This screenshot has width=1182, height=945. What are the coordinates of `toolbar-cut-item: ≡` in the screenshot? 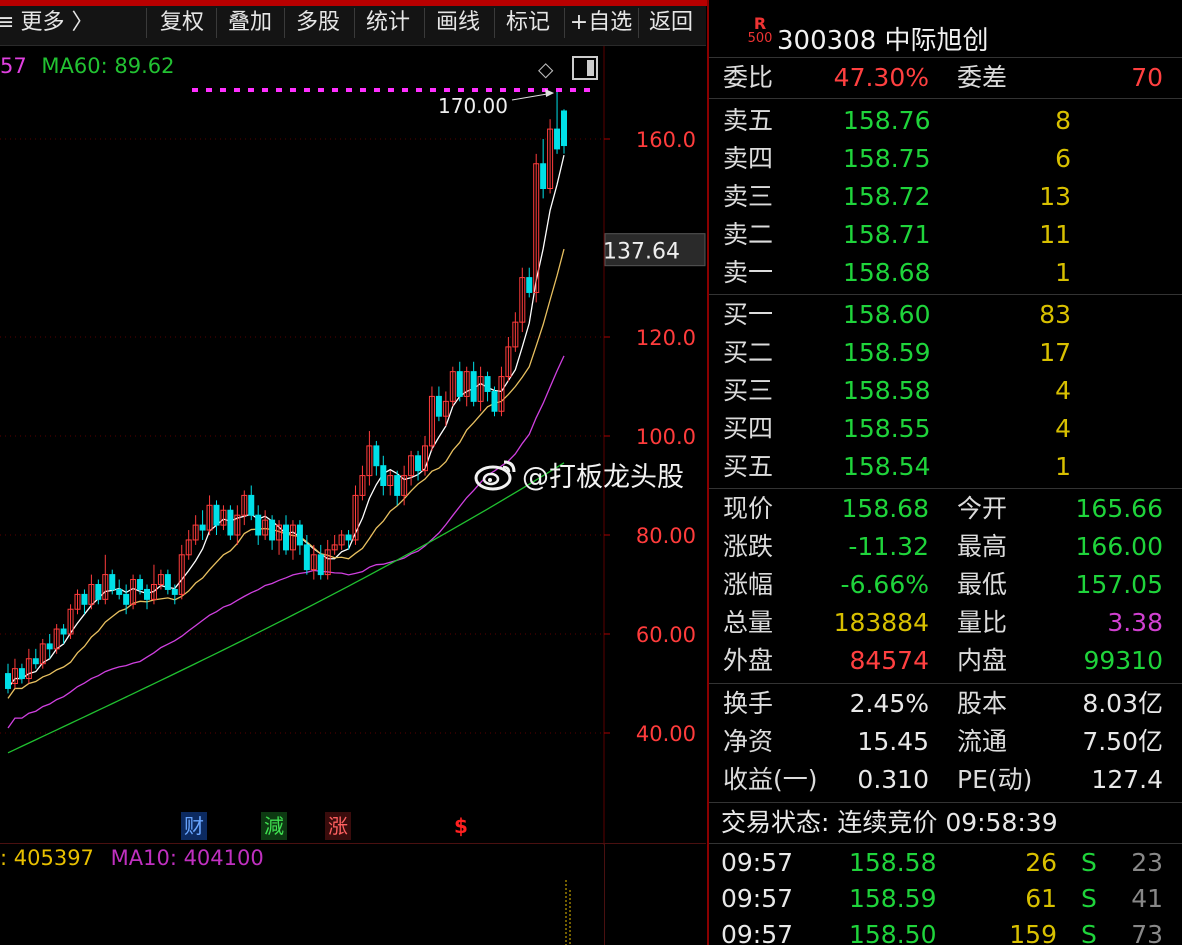 It's located at (7, 23).